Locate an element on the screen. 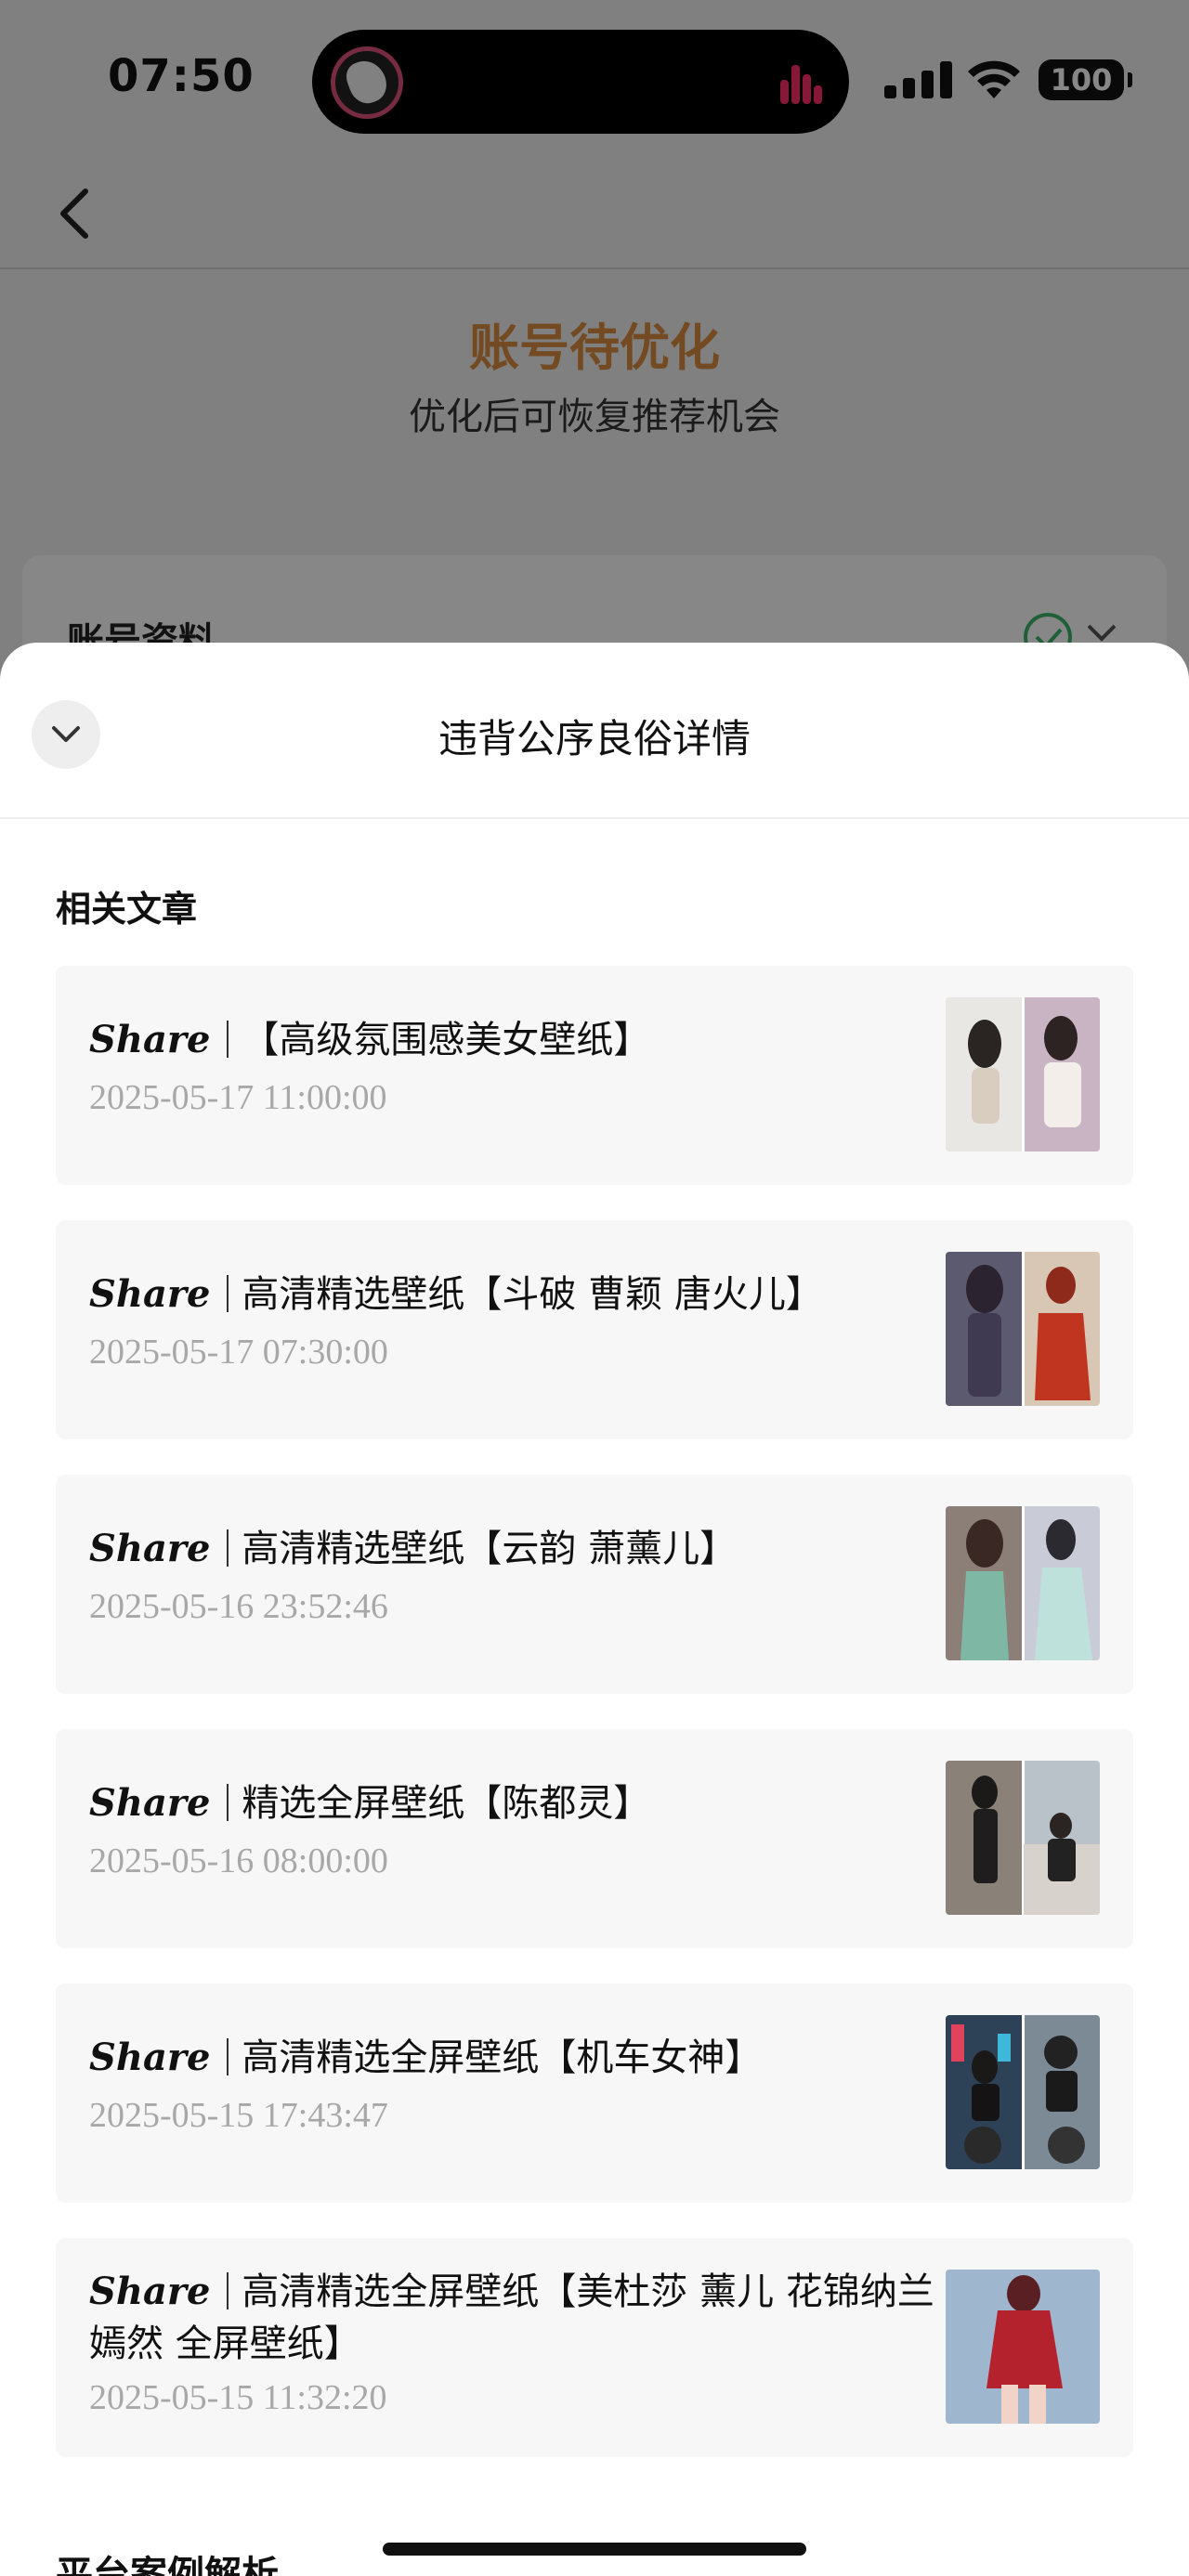 Image resolution: width=1189 pixels, height=2576 pixels. article-title-text: 高清精选壁纸【云韵 萧薰儿】 is located at coordinates (490, 1549).